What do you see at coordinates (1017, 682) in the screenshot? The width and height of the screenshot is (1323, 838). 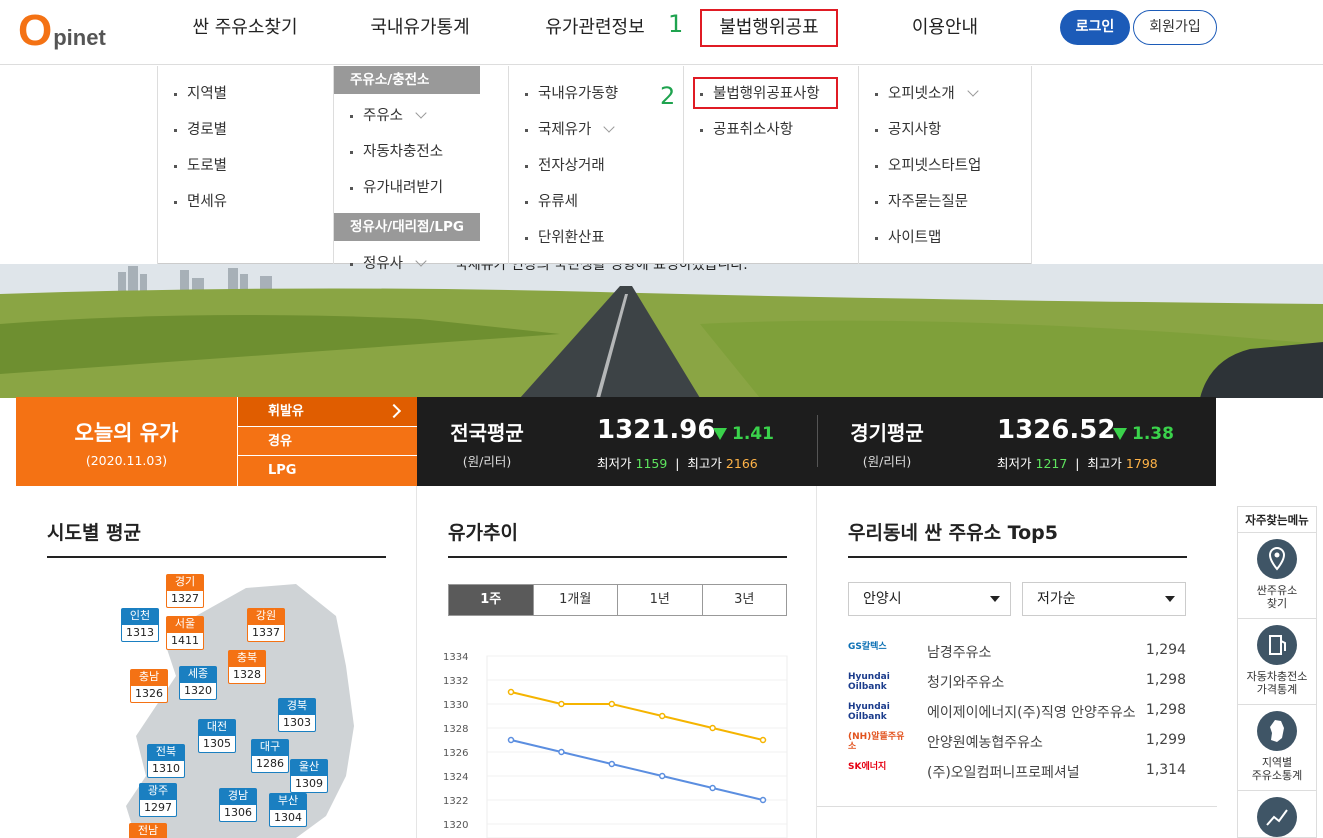 I see `station-row: Hyundai Oilbank 청기와주유소 1,298` at bounding box center [1017, 682].